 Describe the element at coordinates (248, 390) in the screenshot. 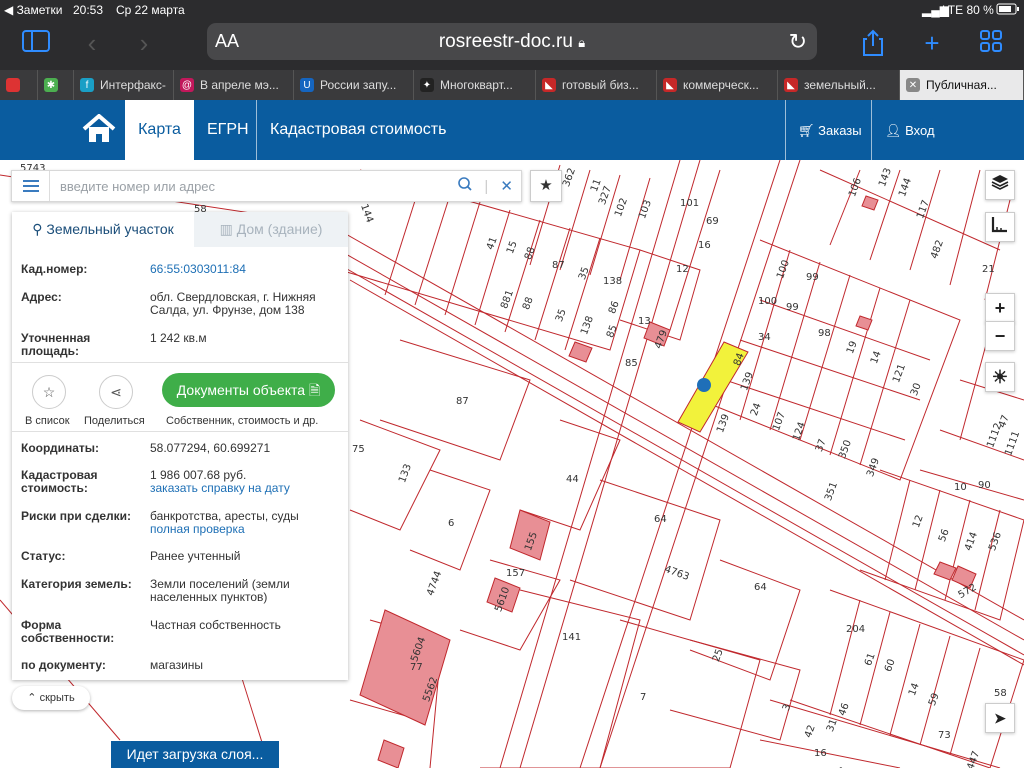

I see `object-documents-button: Документы объекта 🗎︎` at that location.